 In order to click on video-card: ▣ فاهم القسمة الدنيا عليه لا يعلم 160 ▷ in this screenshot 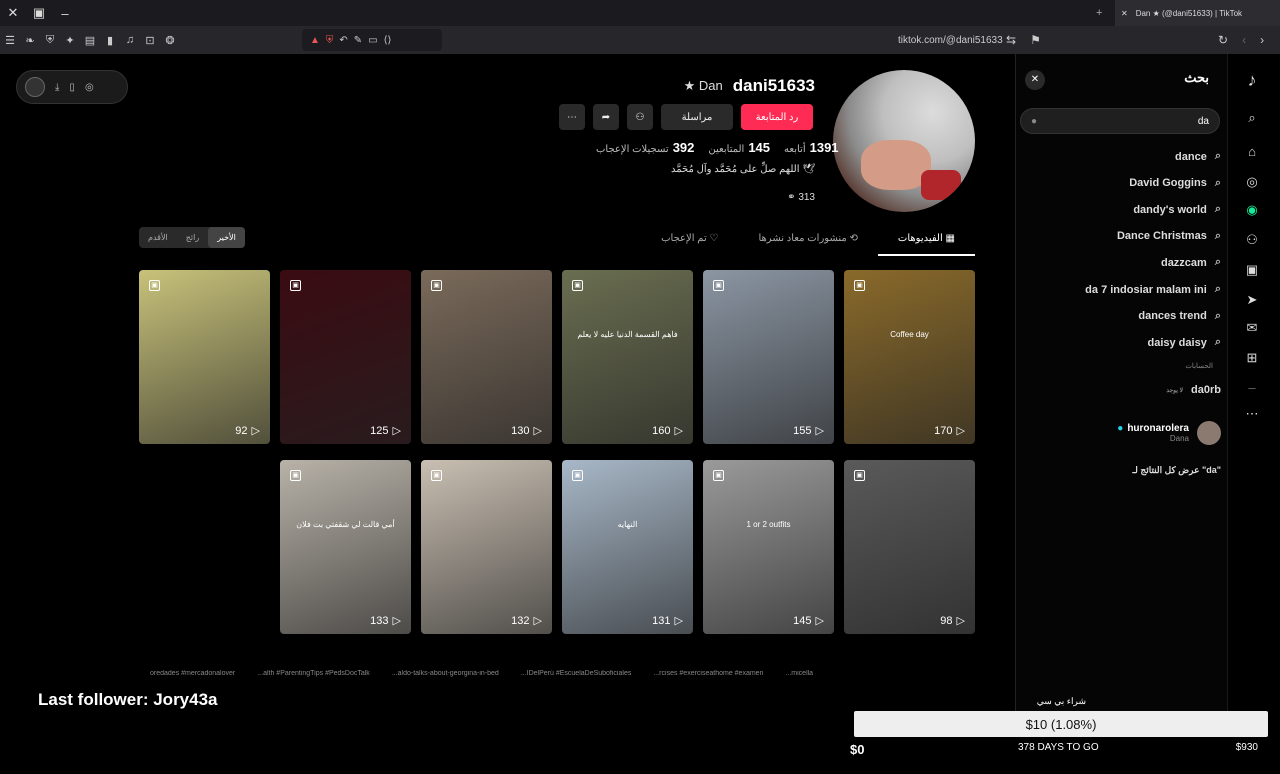, I will do `click(627, 357)`.